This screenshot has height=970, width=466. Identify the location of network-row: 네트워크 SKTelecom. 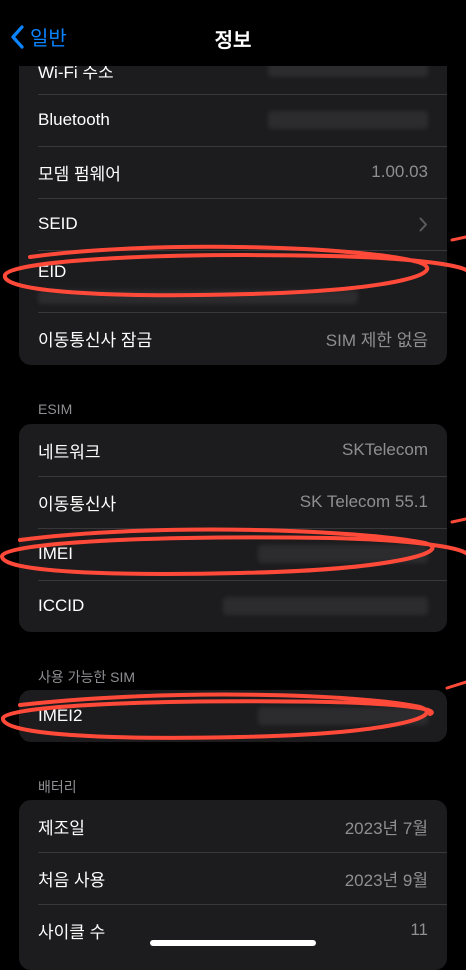
(233, 450).